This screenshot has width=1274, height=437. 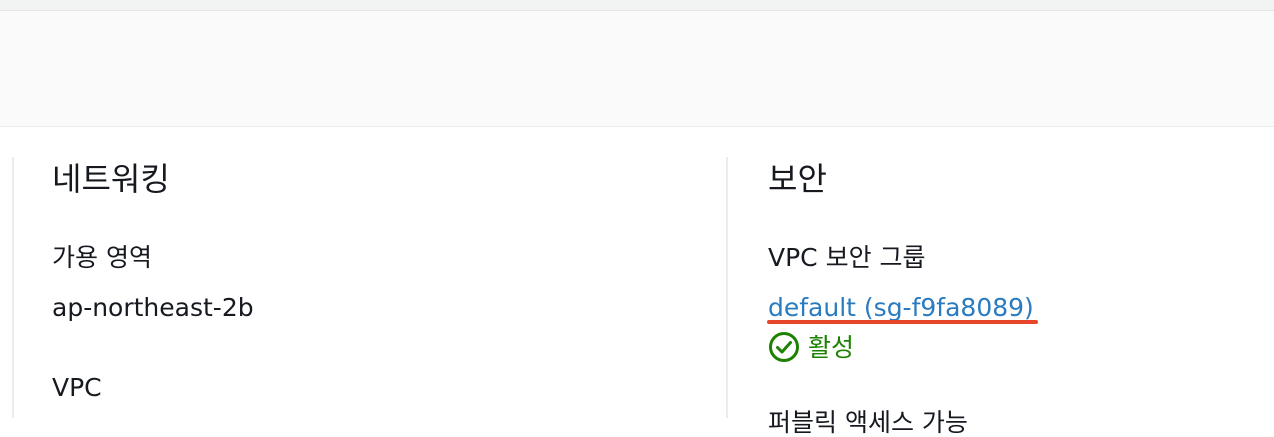 What do you see at coordinates (902, 322) in the screenshot?
I see `highlight-underline` at bounding box center [902, 322].